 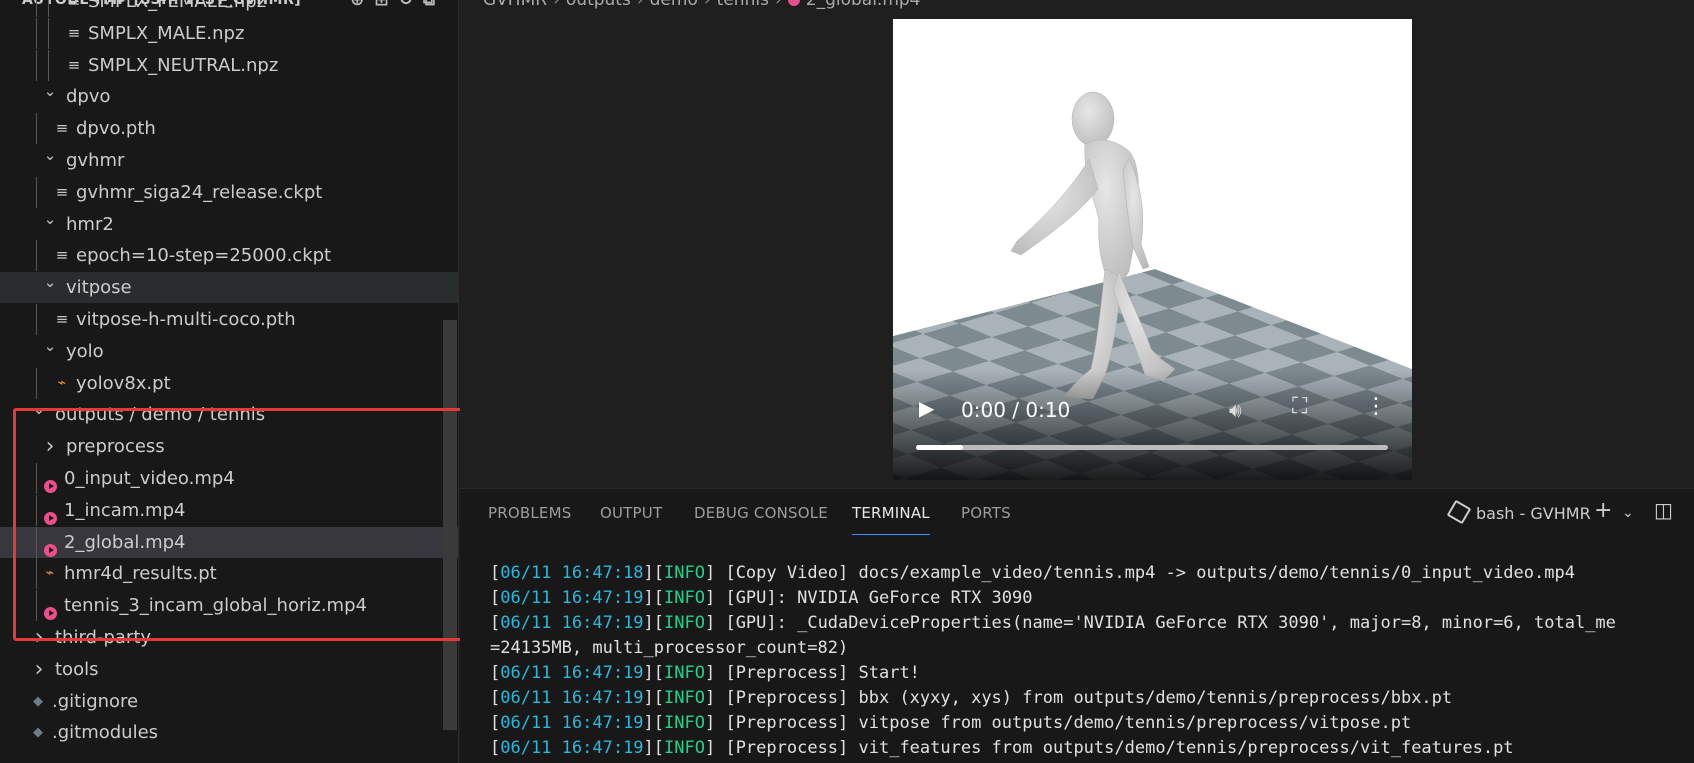 What do you see at coordinates (186, 319) in the screenshot?
I see `tree-item-label: vitpose-h-multi-coco.pth` at bounding box center [186, 319].